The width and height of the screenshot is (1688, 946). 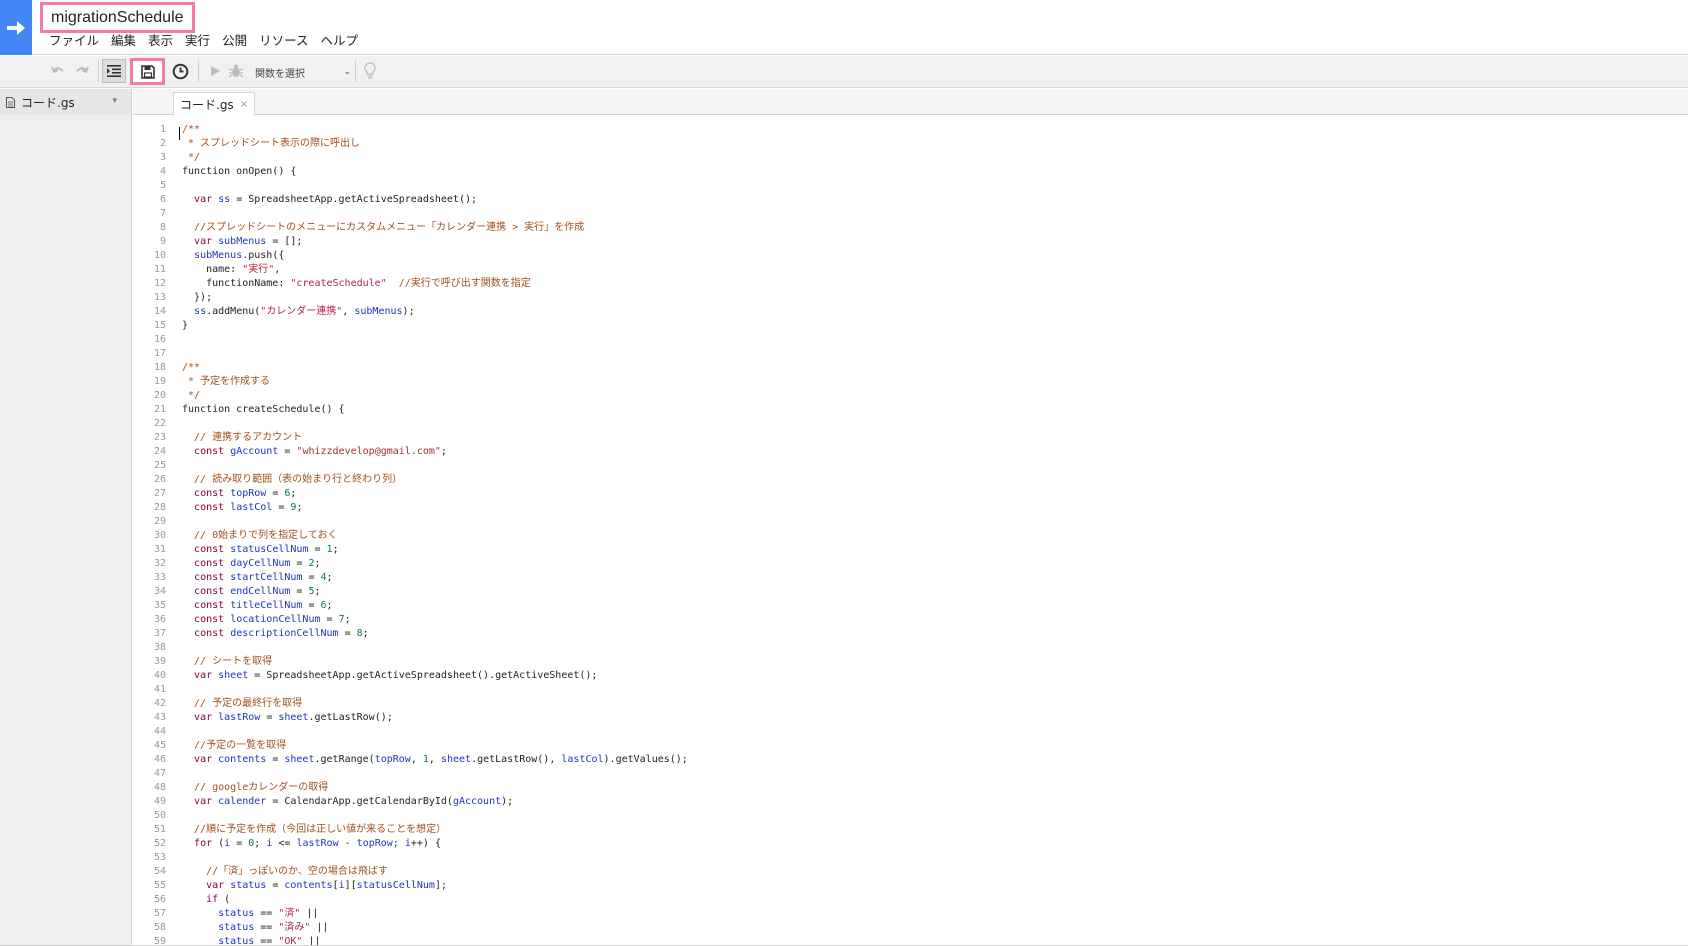 I want to click on code-token: =, so click(x=275, y=885).